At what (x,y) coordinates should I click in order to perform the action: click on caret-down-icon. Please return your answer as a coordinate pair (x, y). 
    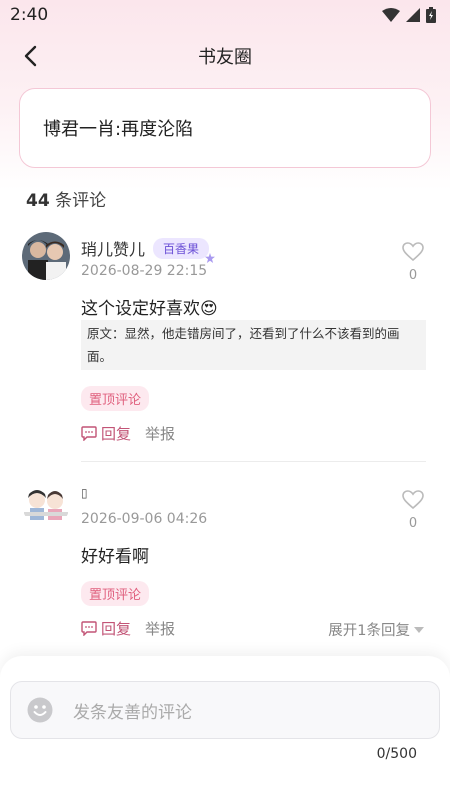
    Looking at the image, I should click on (419, 629).